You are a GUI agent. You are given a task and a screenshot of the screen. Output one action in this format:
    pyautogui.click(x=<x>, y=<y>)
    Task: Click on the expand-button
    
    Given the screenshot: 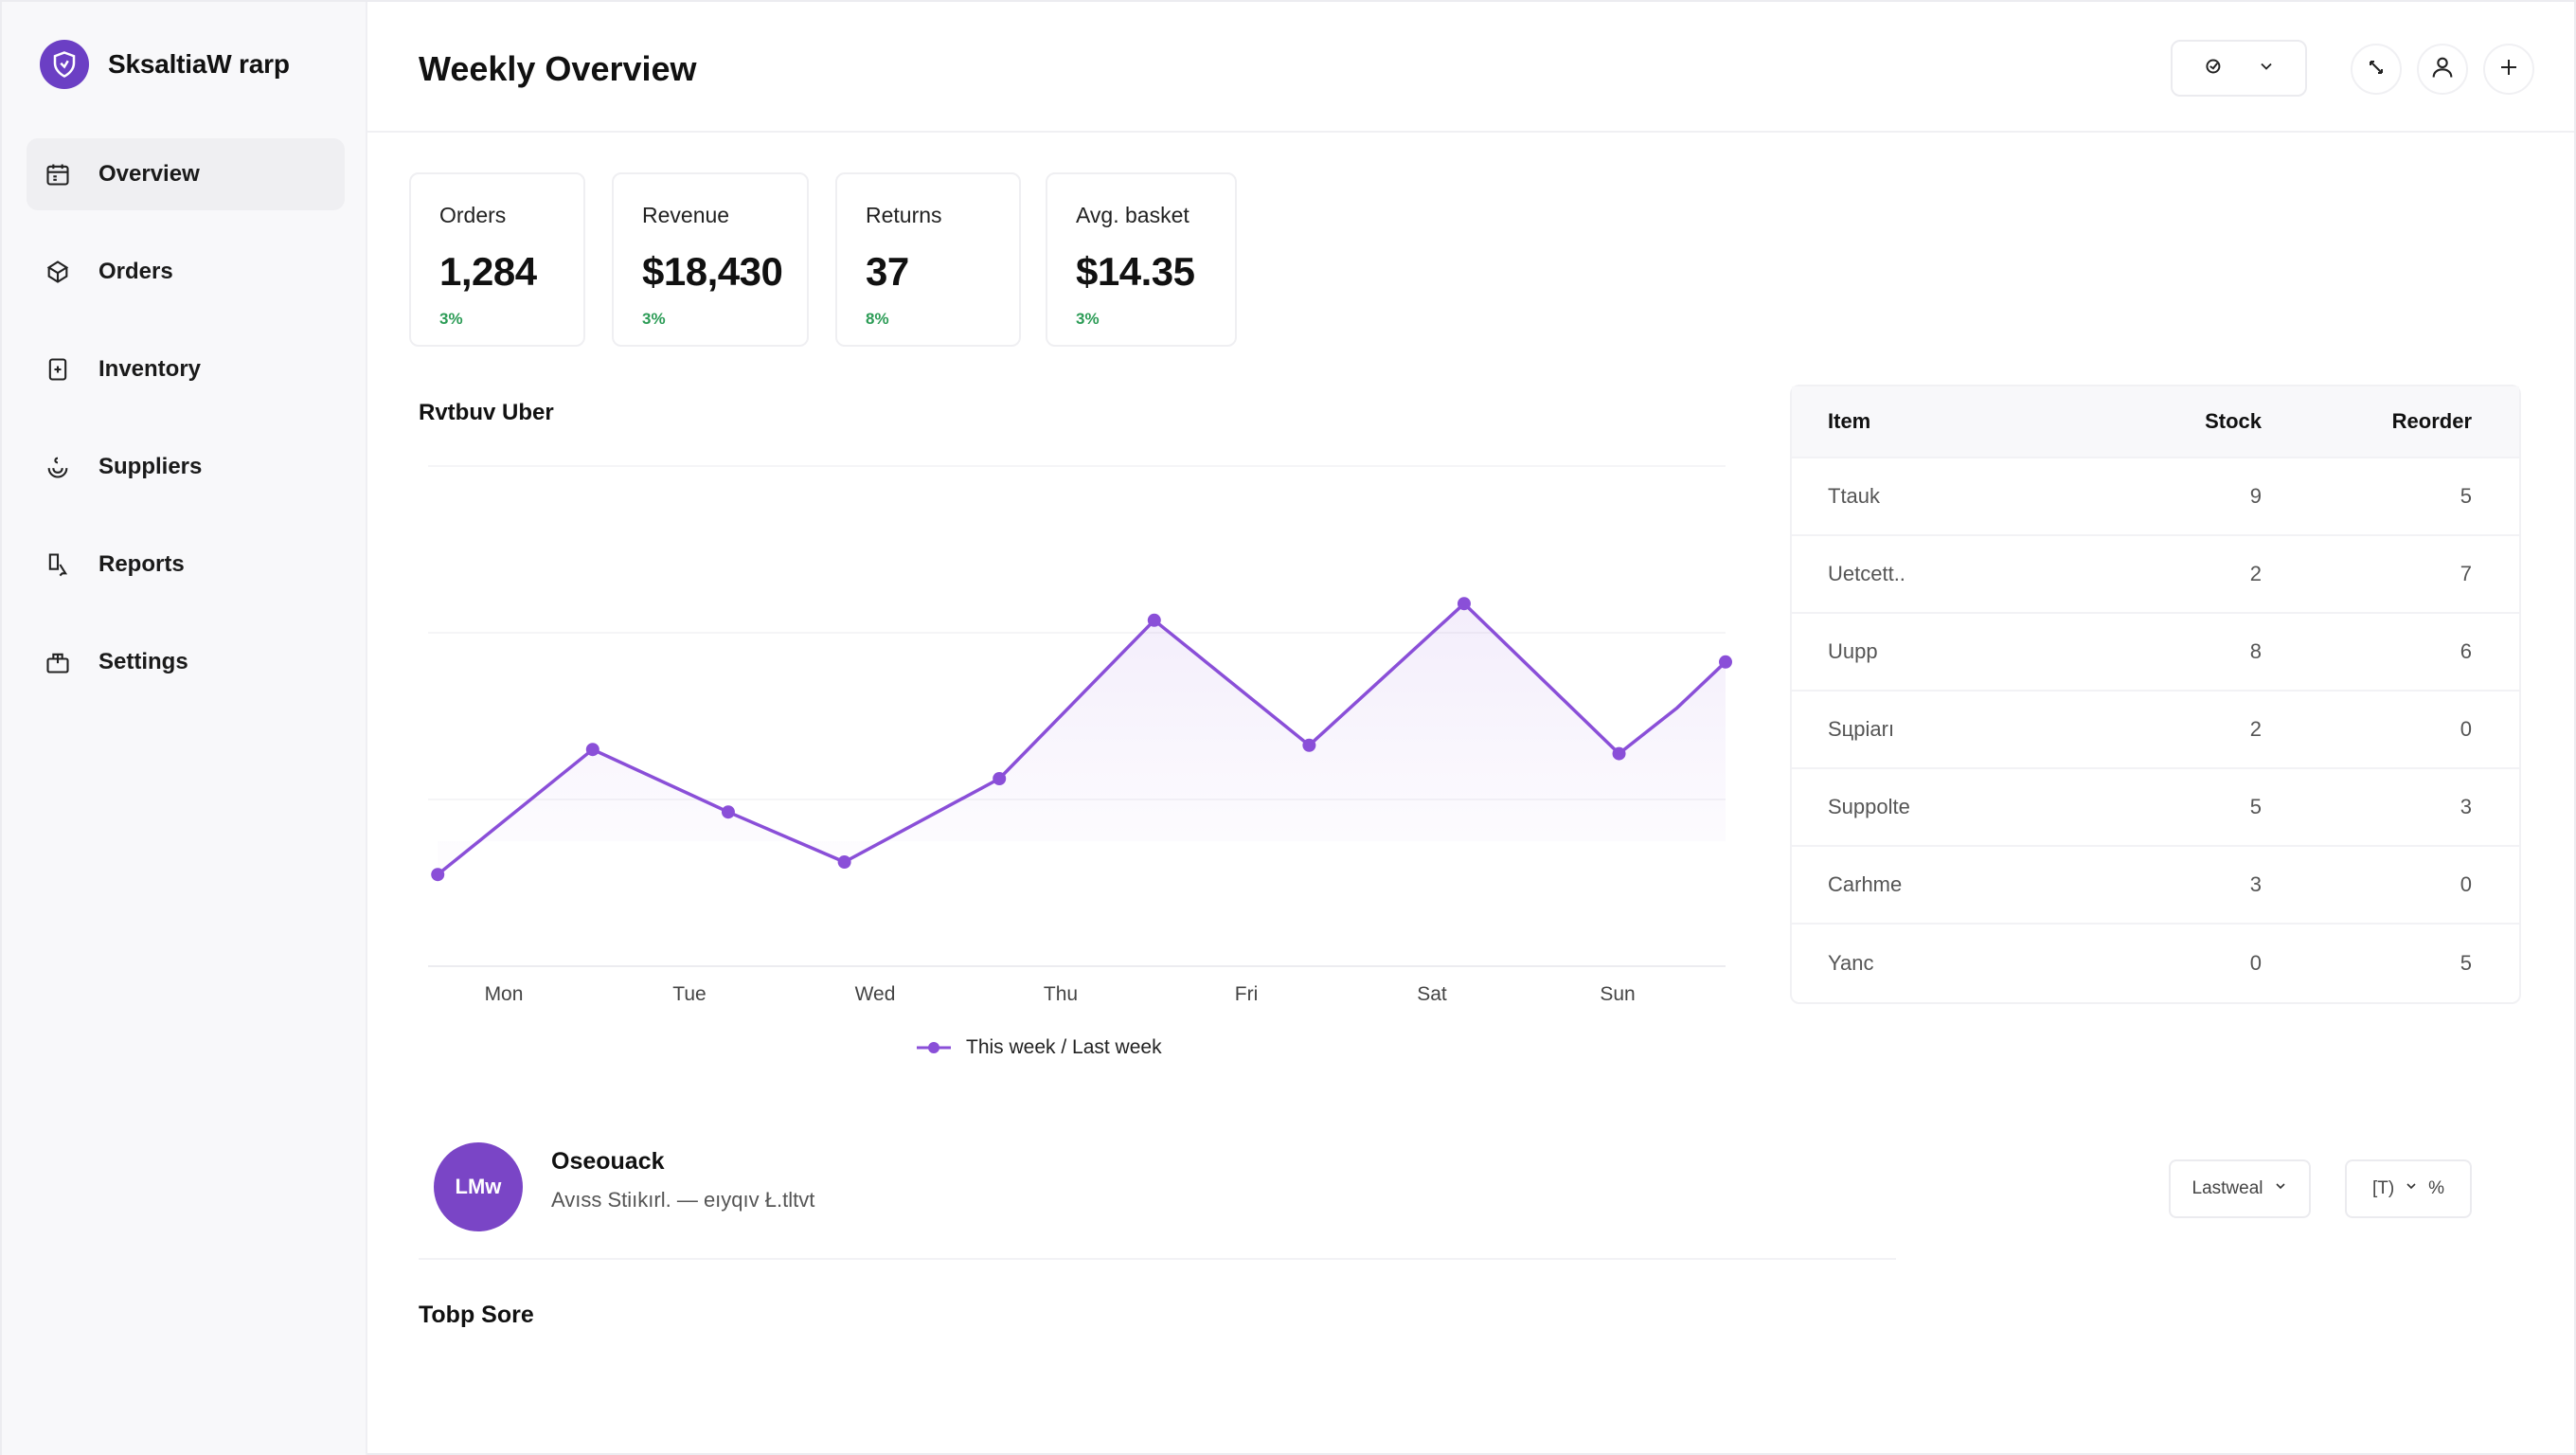 What is the action you would take?
    pyautogui.click(x=2376, y=69)
    